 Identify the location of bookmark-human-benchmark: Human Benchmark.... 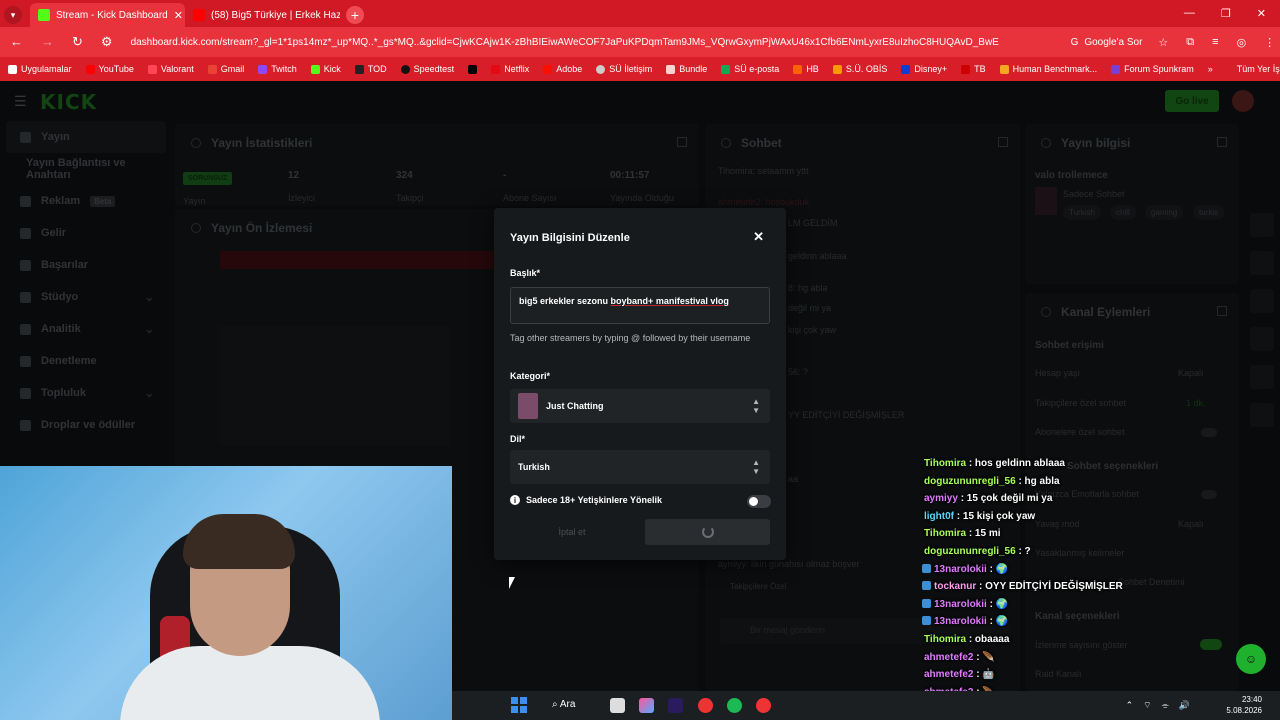
(1048, 69).